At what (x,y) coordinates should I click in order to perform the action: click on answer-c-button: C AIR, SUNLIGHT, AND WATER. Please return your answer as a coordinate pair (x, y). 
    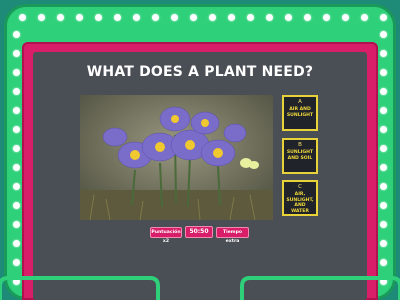
    Looking at the image, I should click on (300, 198).